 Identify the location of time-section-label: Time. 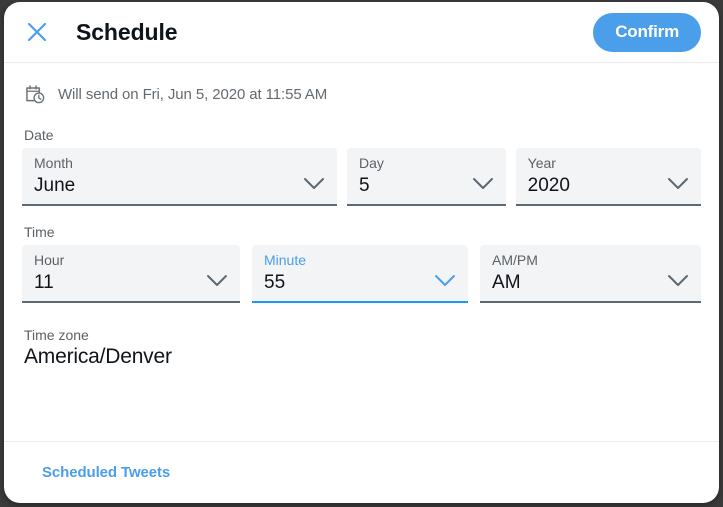
(39, 232).